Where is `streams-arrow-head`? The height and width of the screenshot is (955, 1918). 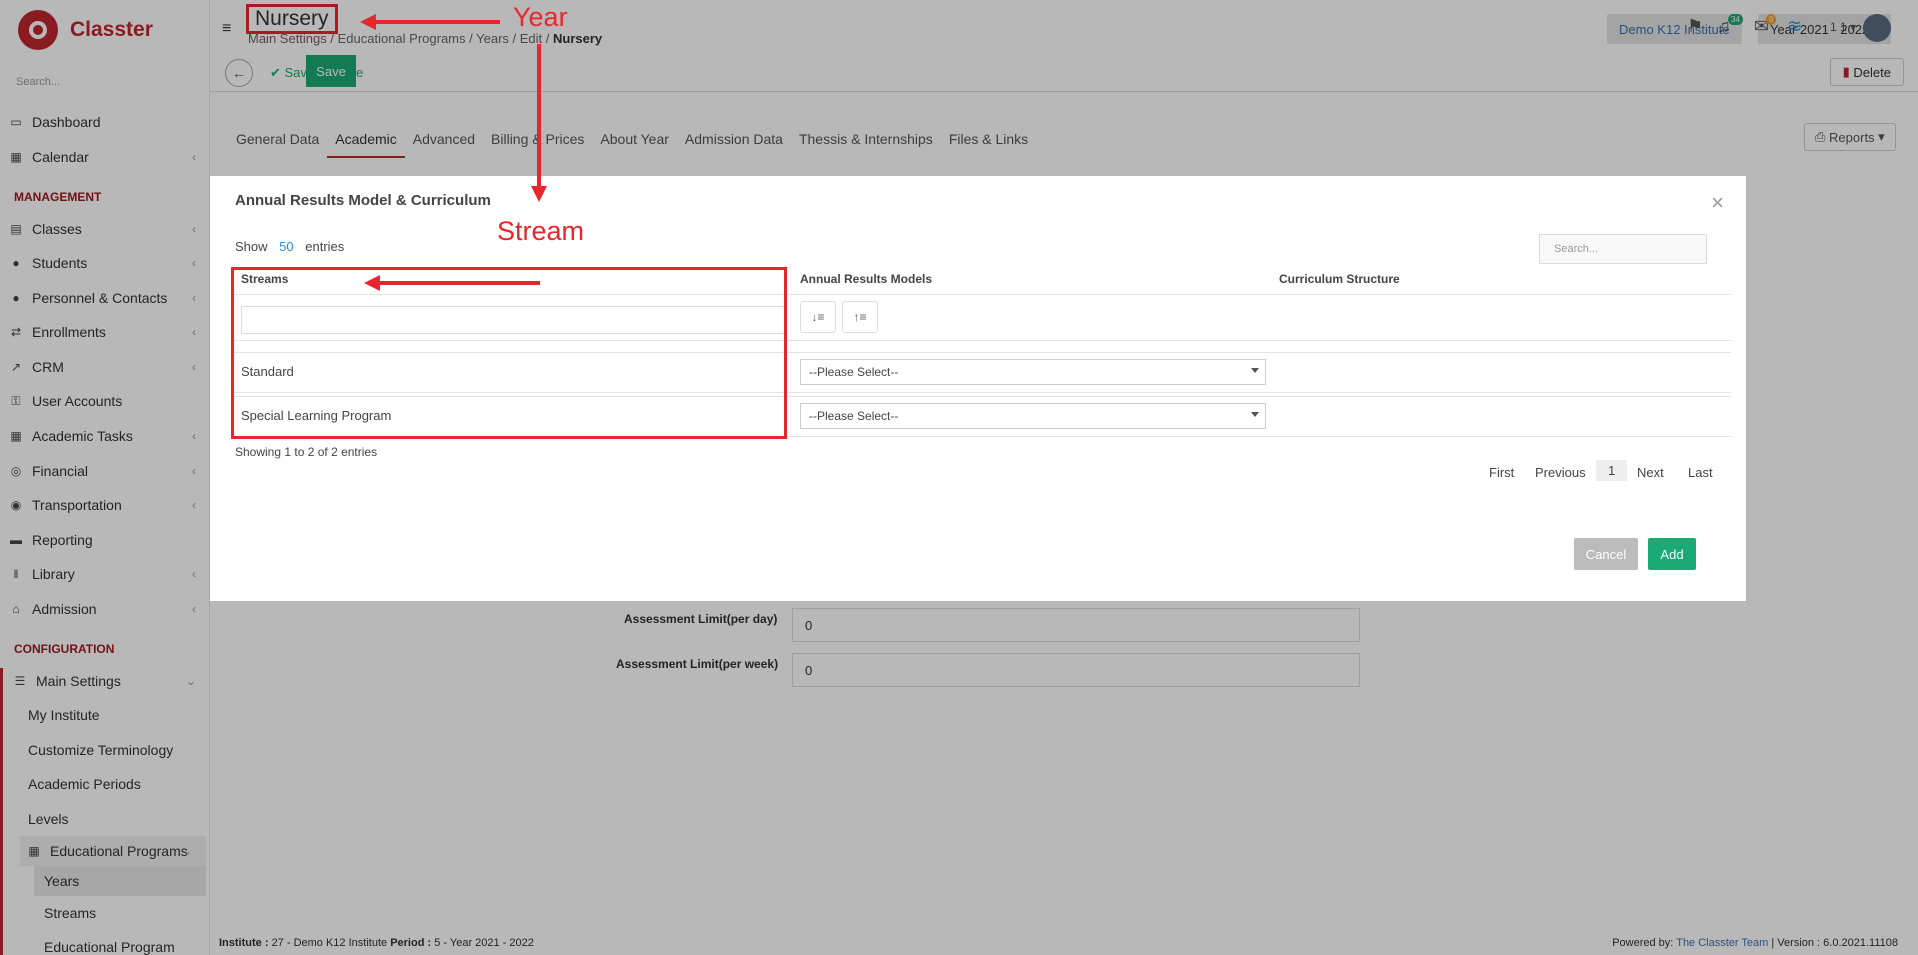 streams-arrow-head is located at coordinates (372, 283).